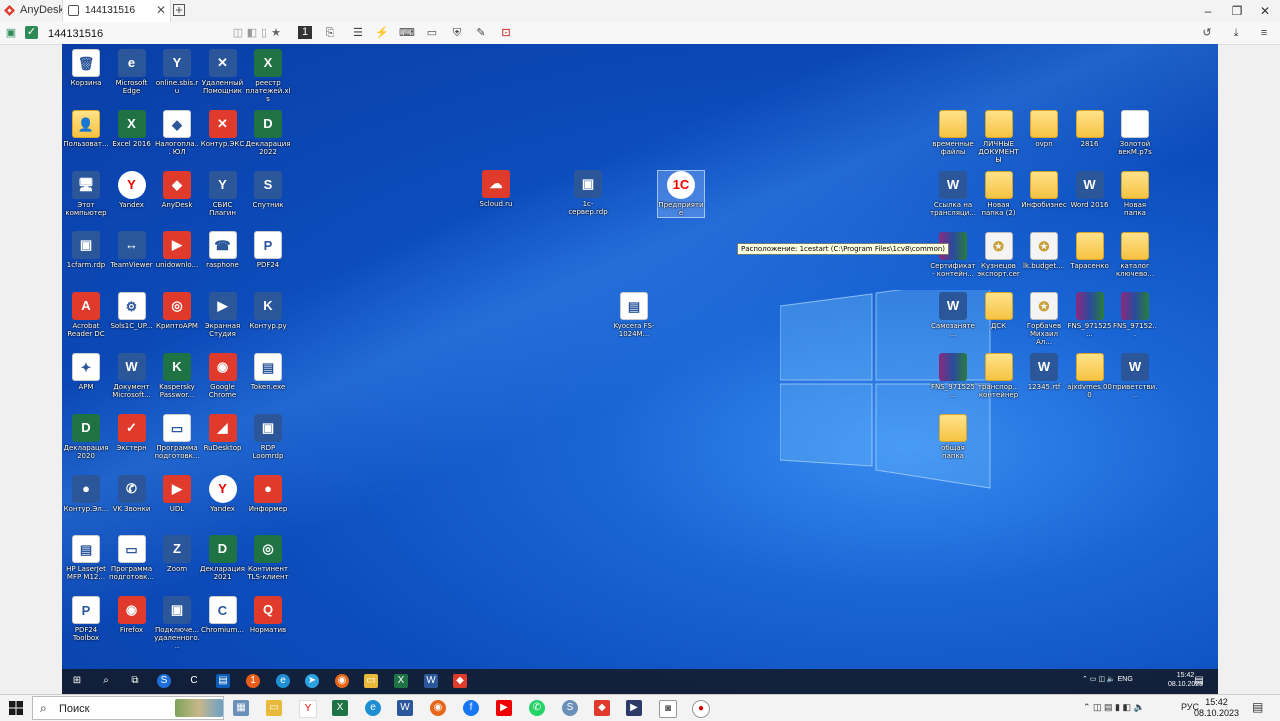 The image size is (1280, 721). I want to click on permissions-shield-icon: ⛨, so click(457, 33).